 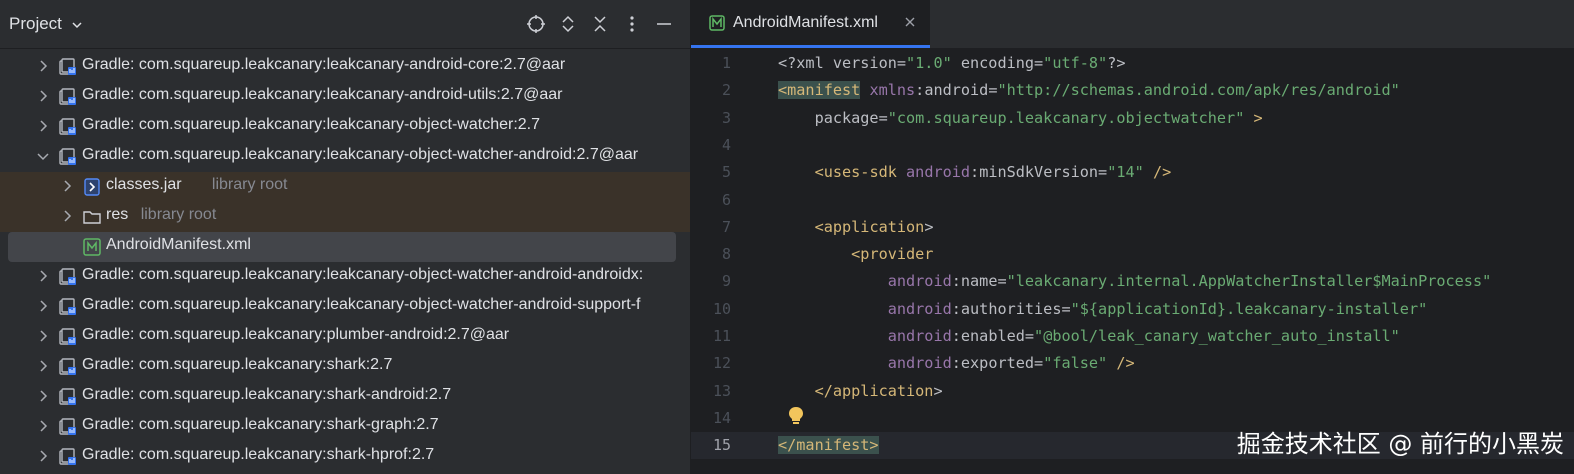 What do you see at coordinates (92, 247) in the screenshot?
I see `manifest-icon` at bounding box center [92, 247].